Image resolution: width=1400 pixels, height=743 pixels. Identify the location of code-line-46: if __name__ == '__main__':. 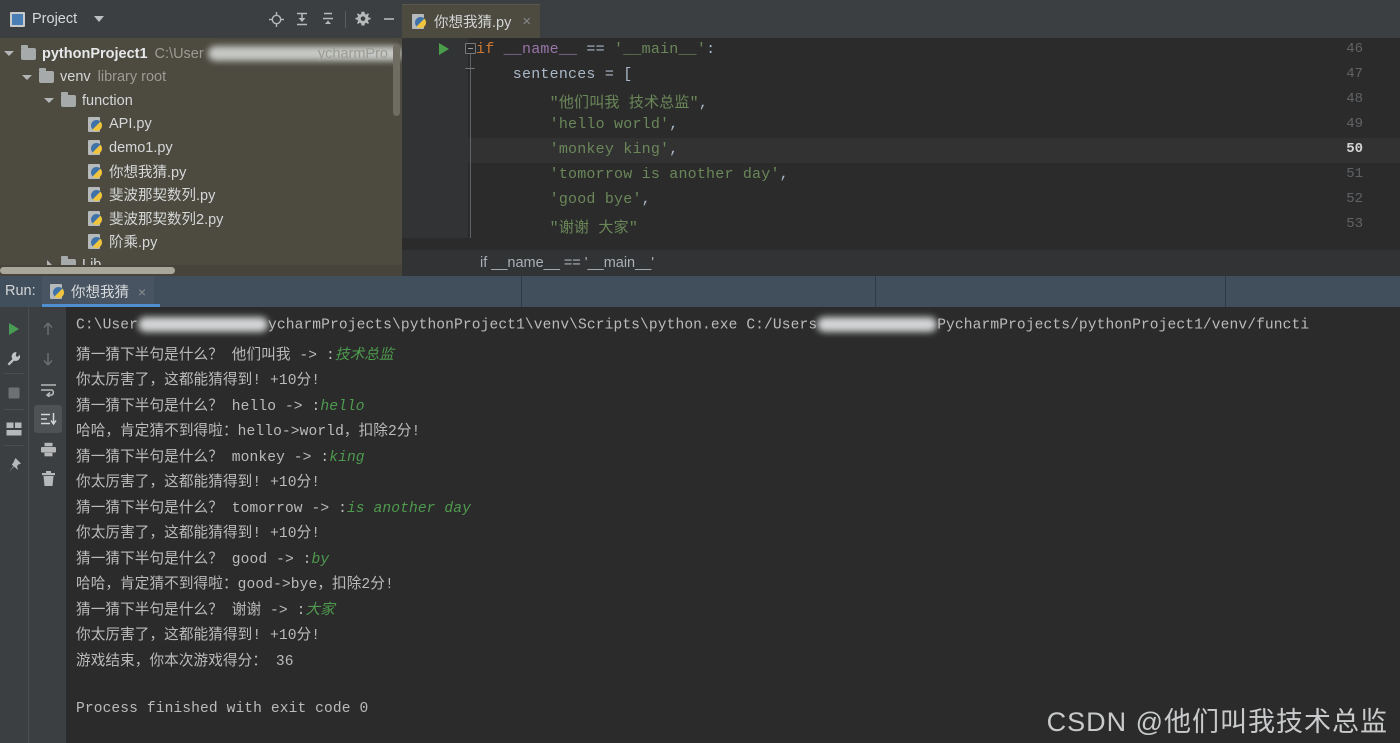
(596, 49).